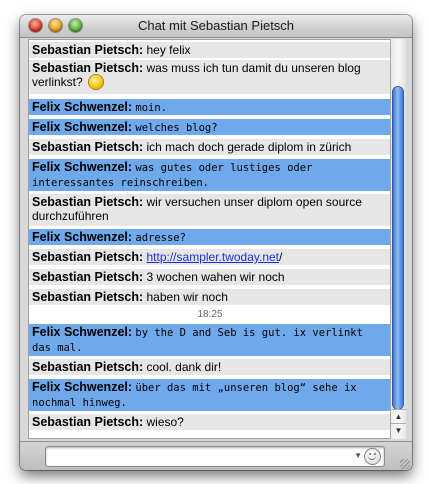  Describe the element at coordinates (160, 238) in the screenshot. I see `message-text: adresse?` at that location.